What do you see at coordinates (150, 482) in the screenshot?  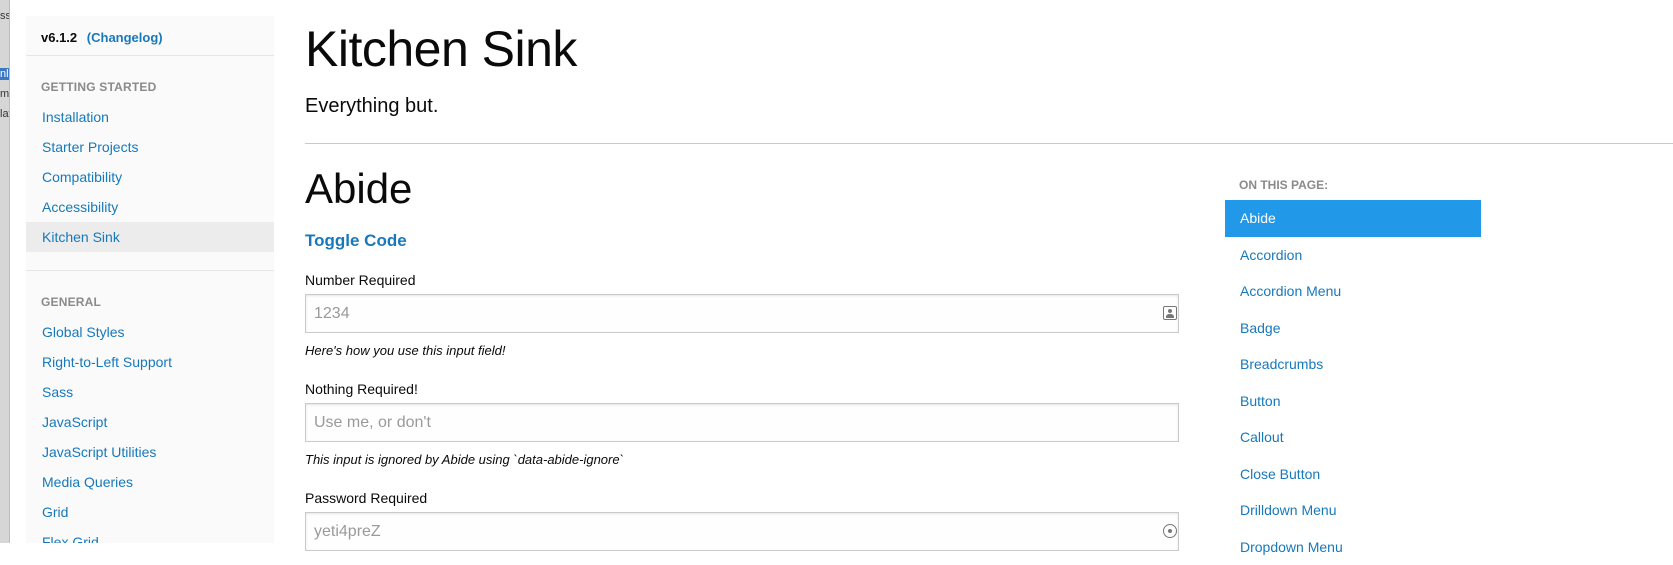 I see `sidebar-item-media-queries: Media Queries` at bounding box center [150, 482].